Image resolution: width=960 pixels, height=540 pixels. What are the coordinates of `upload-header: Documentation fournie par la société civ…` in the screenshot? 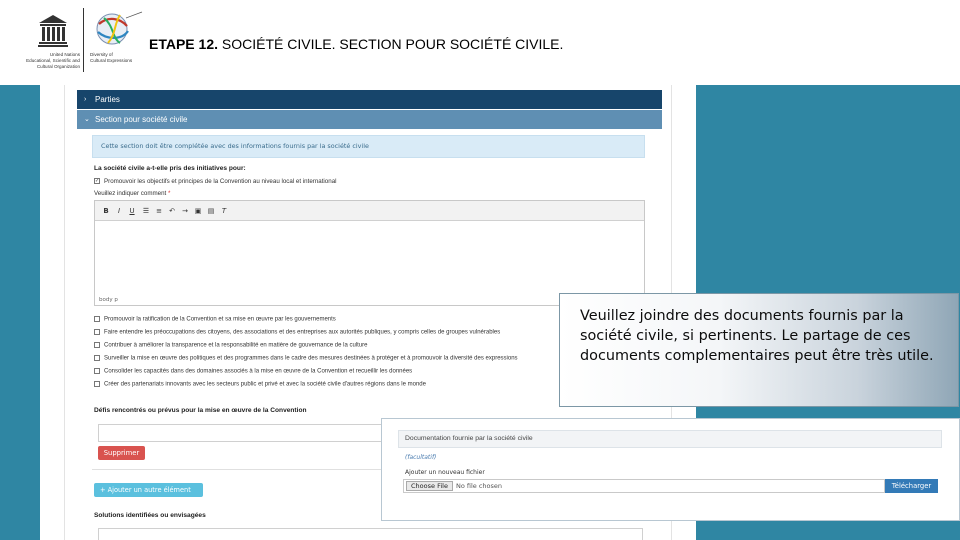 It's located at (670, 439).